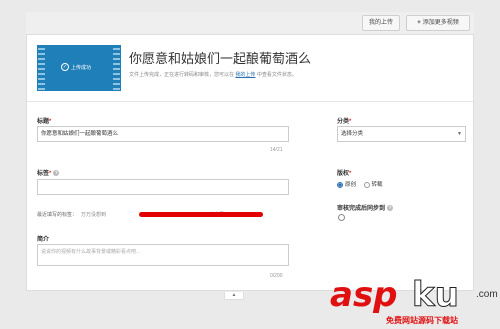  What do you see at coordinates (163, 134) in the screenshot?
I see `title-input: 你愿意和姑娘们一起酿葡萄酒么` at bounding box center [163, 134].